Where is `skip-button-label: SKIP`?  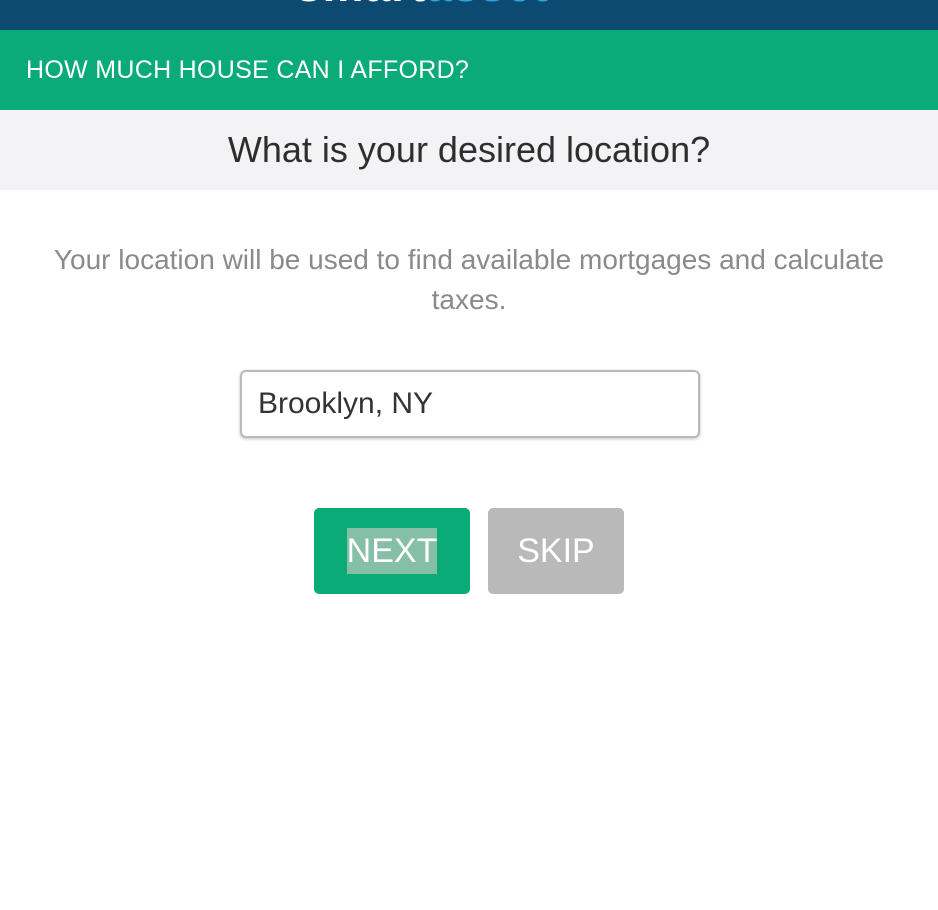
skip-button-label: SKIP is located at coordinates (556, 550).